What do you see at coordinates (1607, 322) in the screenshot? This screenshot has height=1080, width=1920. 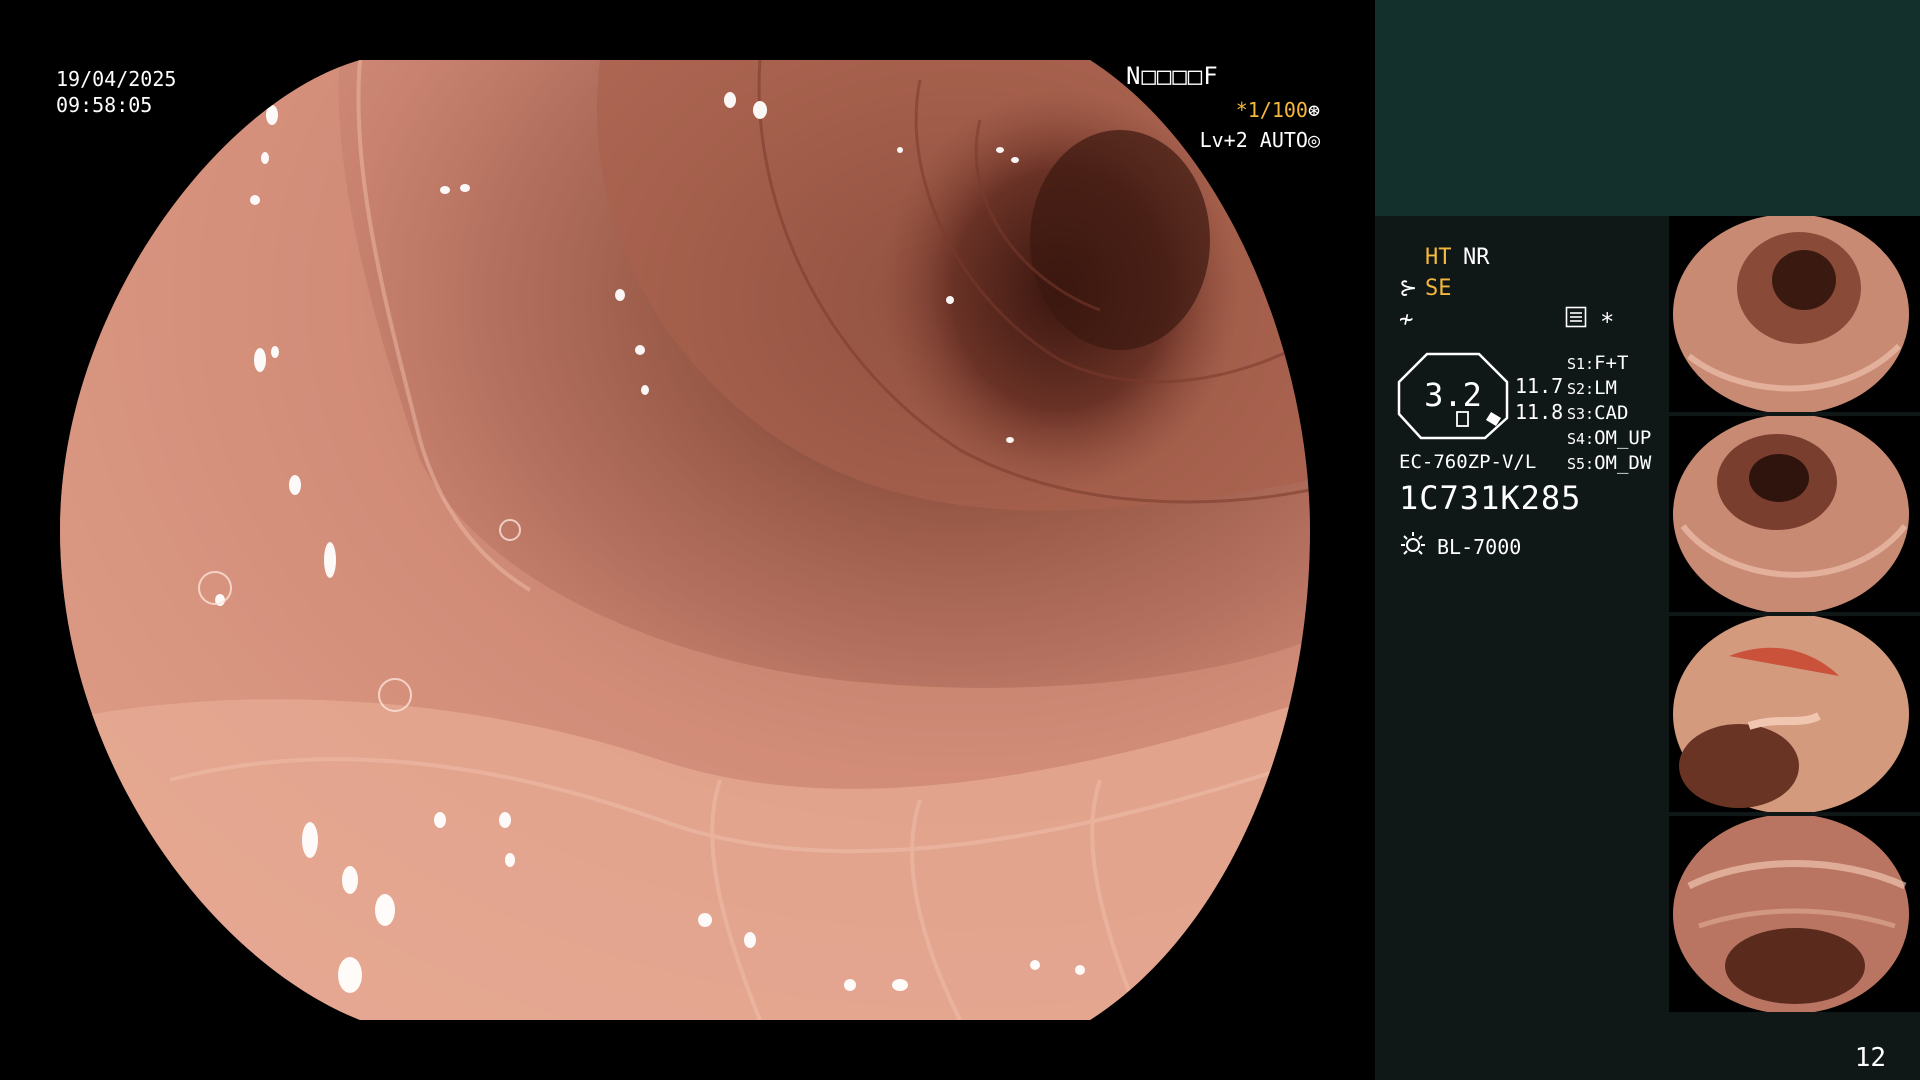 I see `star-indicator: *` at bounding box center [1607, 322].